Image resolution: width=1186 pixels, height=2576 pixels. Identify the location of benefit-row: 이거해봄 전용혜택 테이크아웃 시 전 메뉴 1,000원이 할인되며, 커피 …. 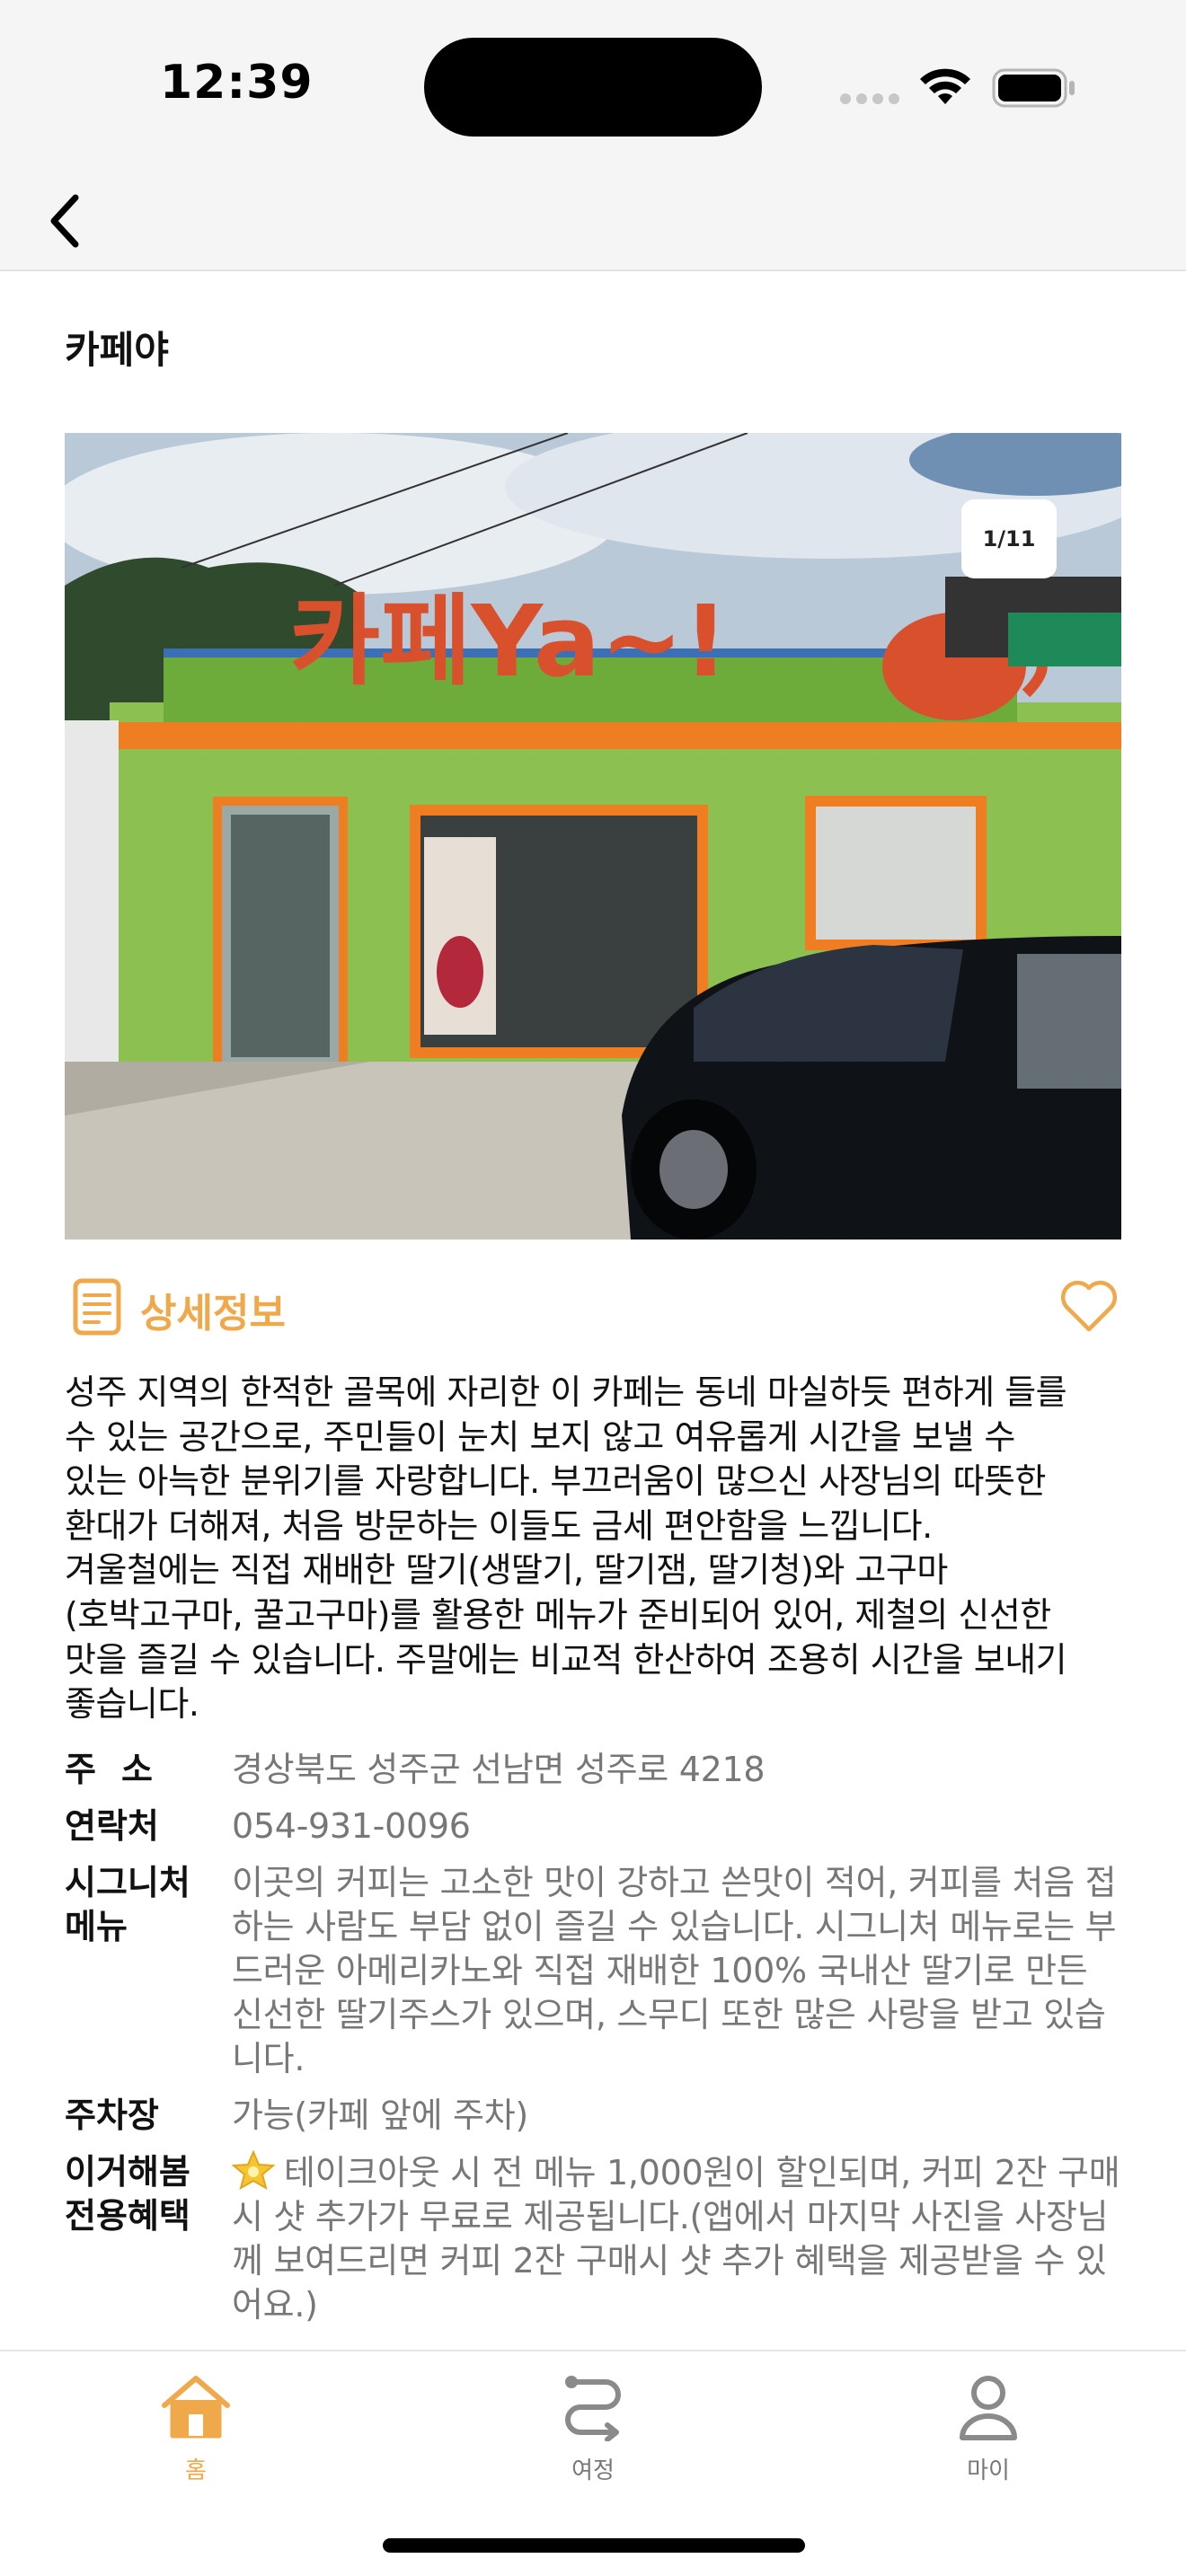
(595, 2238).